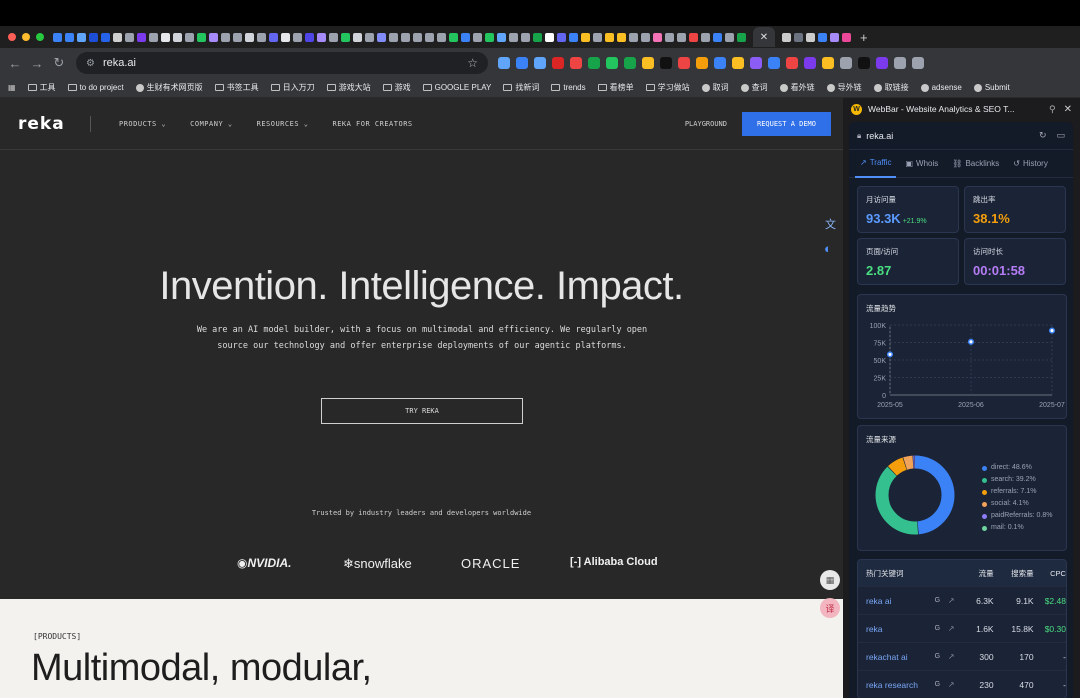 The image size is (1080, 698). Describe the element at coordinates (26, 37) in the screenshot. I see `window-controls` at that location.